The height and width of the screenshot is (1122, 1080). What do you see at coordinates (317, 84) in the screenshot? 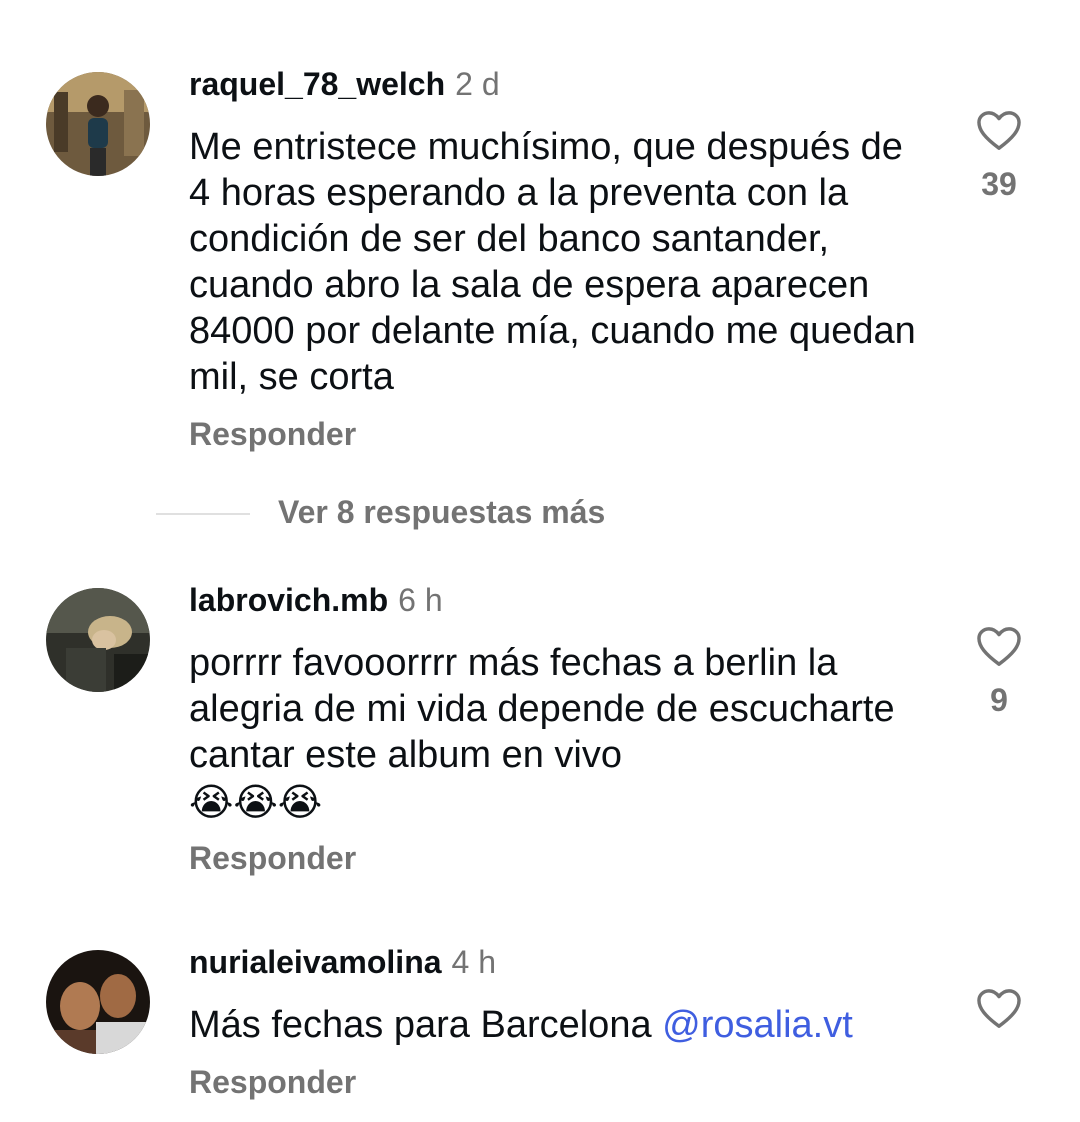
I see `username: raquel_78_welch` at bounding box center [317, 84].